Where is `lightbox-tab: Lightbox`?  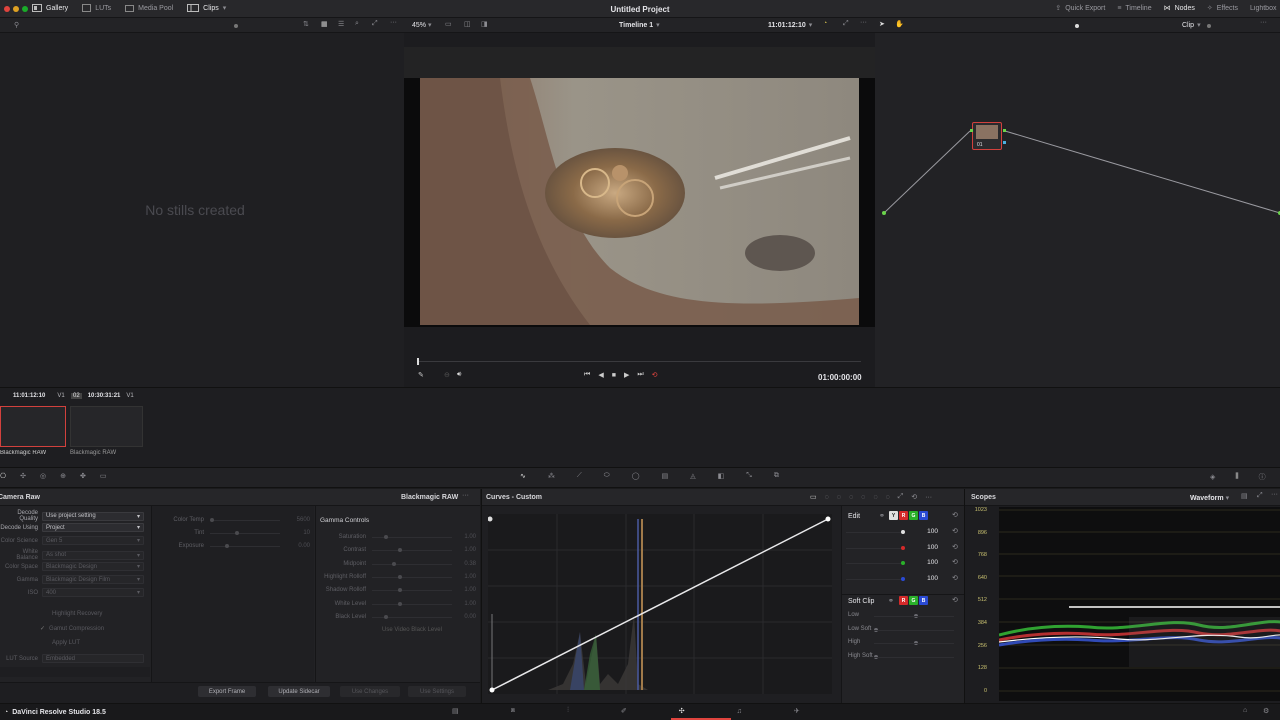
lightbox-tab: Lightbox is located at coordinates (1264, 8).